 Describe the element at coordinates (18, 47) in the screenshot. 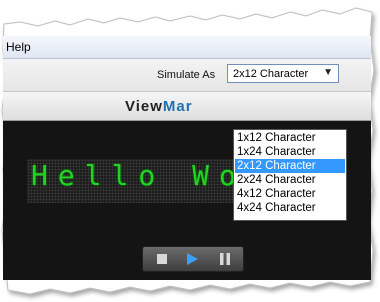

I see `menu-item-help: Help` at that location.